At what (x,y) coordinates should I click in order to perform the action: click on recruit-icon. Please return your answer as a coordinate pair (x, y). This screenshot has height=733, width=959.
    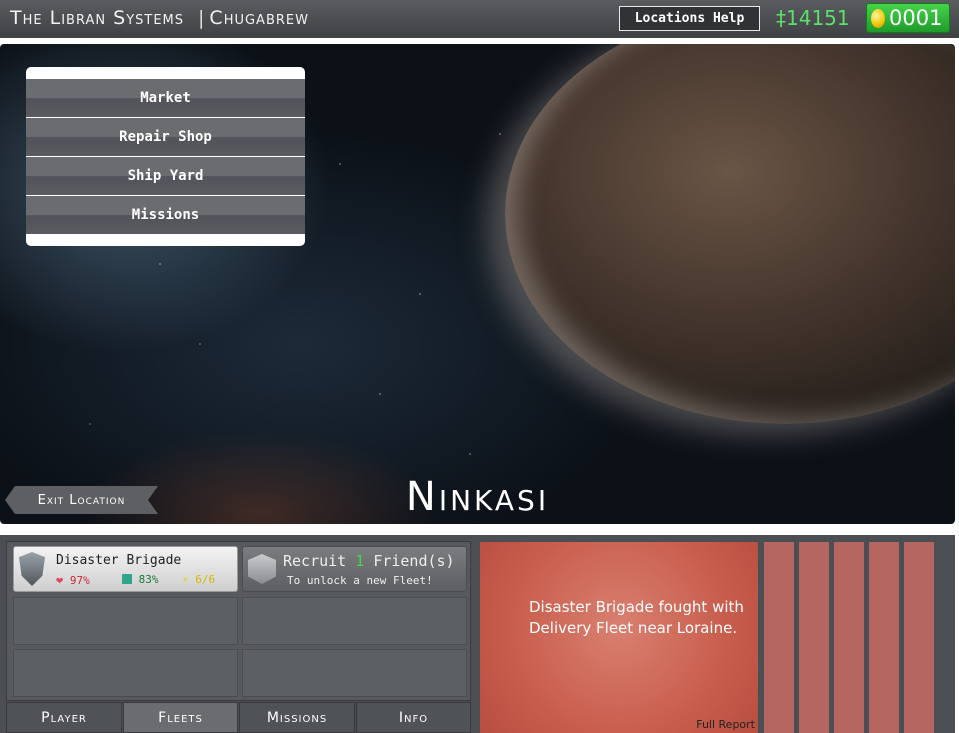
    Looking at the image, I should click on (262, 569).